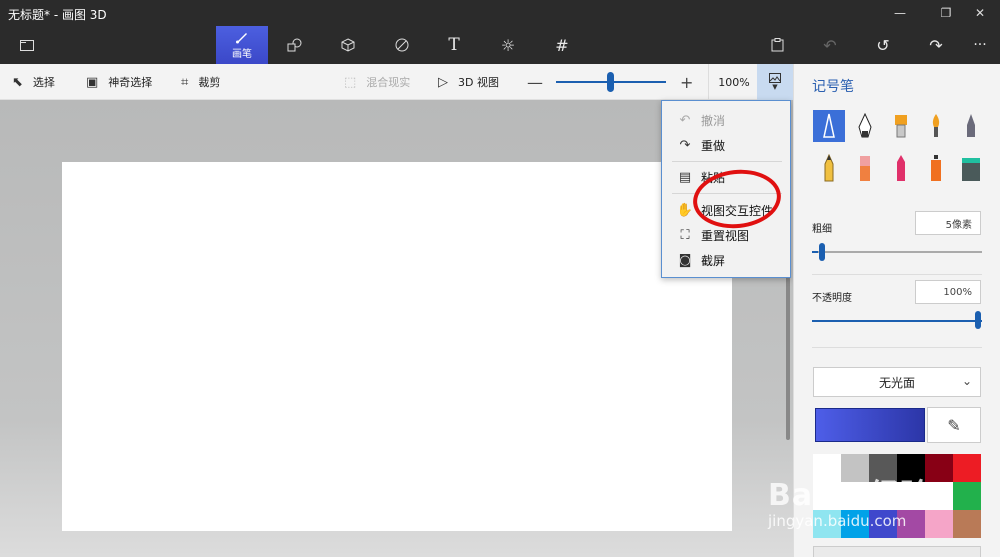  Describe the element at coordinates (241, 38) in the screenshot. I see `brush-icon` at that location.